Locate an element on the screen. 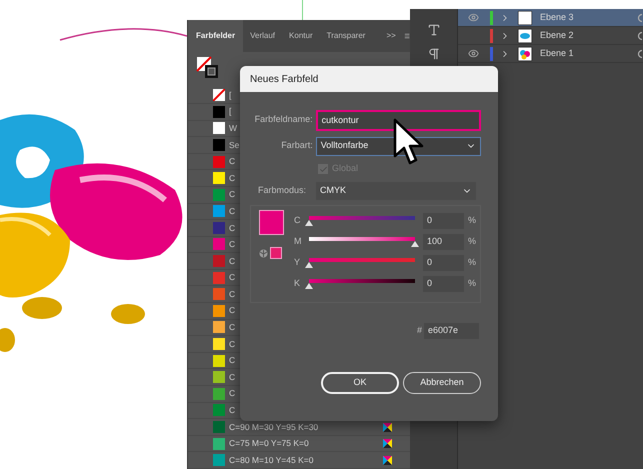 Image resolution: width=643 pixels, height=469 pixels. slider-label: K is located at coordinates (298, 283).